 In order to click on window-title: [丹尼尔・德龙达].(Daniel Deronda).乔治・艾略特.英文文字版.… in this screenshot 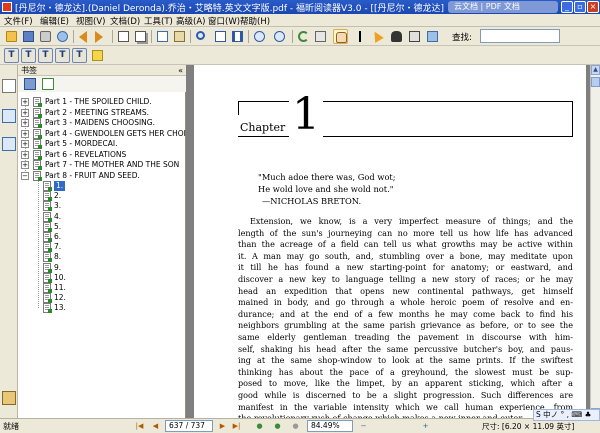, I will do `click(230, 9)`.